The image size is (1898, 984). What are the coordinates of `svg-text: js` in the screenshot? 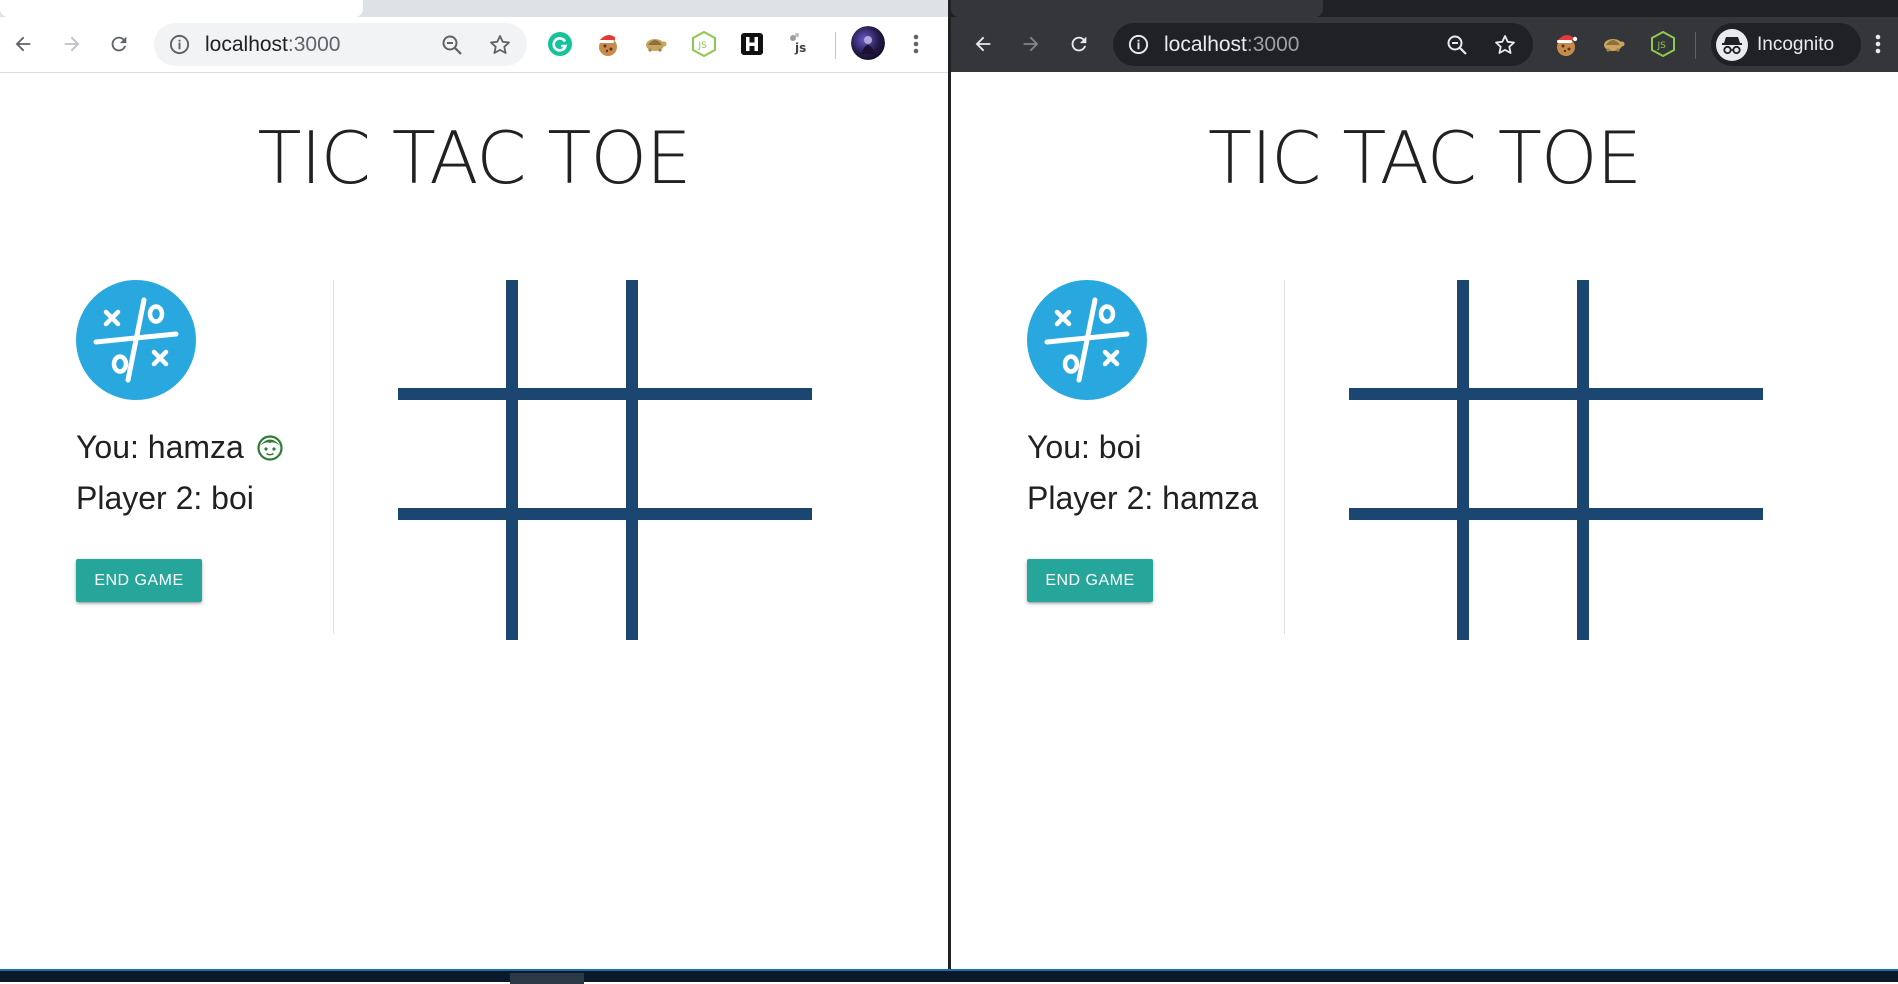 It's located at (800, 48).